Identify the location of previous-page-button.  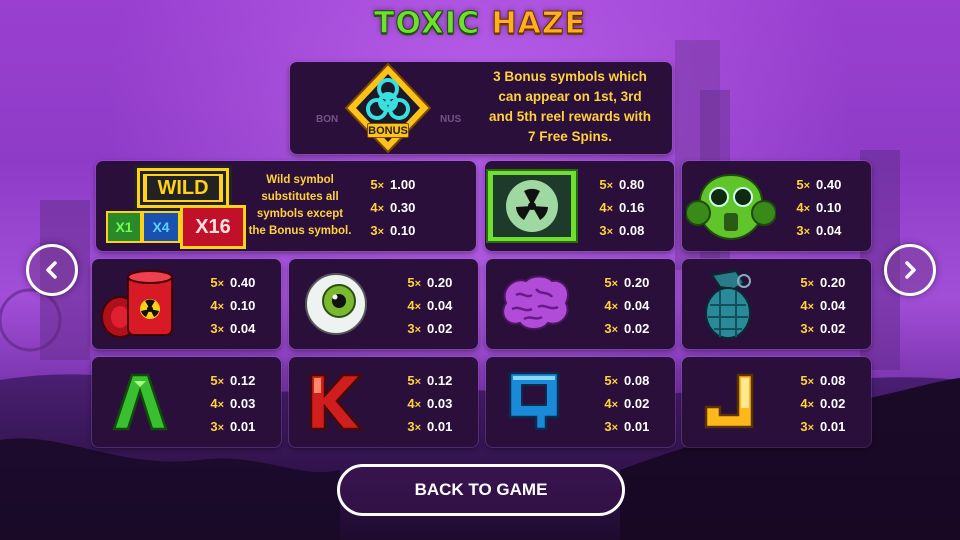
(52, 270).